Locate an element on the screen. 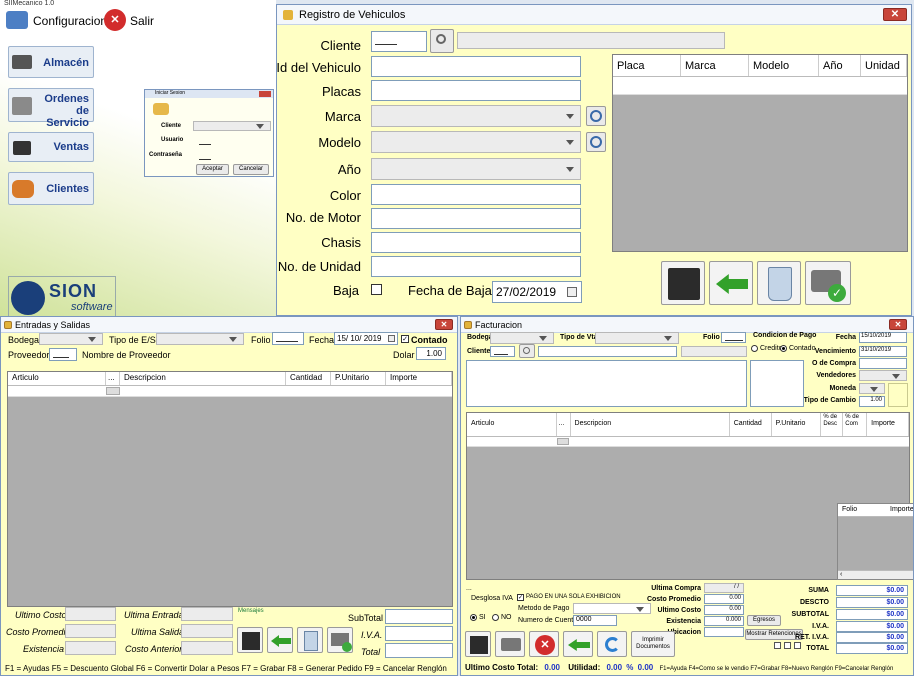  vehiculo-fecha-baja-picker: 27/02/2019 is located at coordinates (537, 292).